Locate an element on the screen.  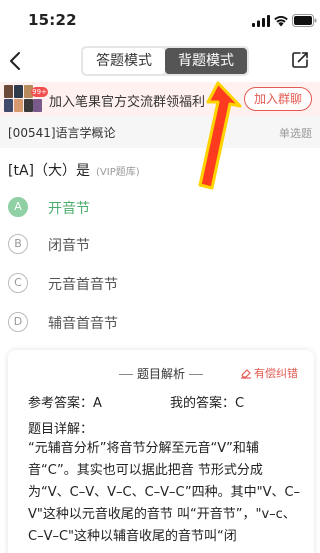
share-edit-icon is located at coordinates (300, 60).